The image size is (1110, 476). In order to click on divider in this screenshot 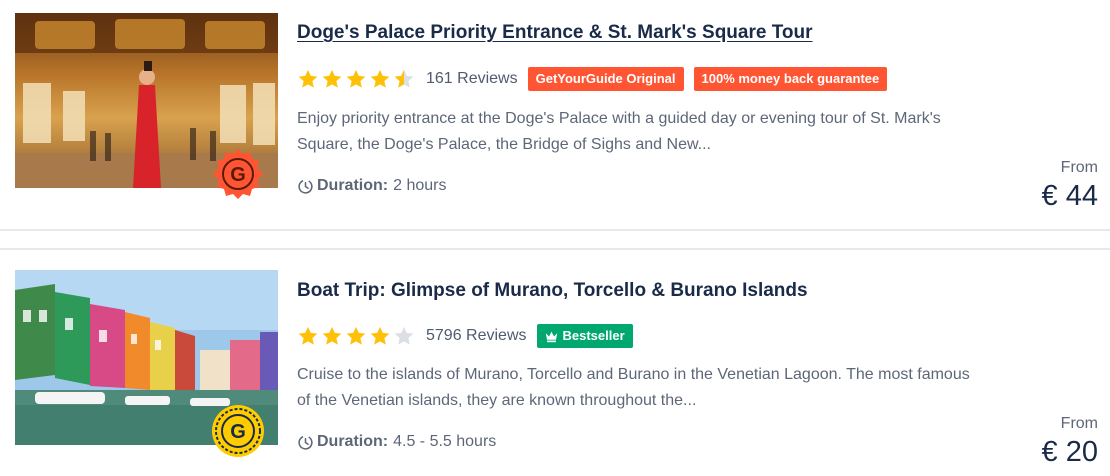, I will do `click(555, 230)`.